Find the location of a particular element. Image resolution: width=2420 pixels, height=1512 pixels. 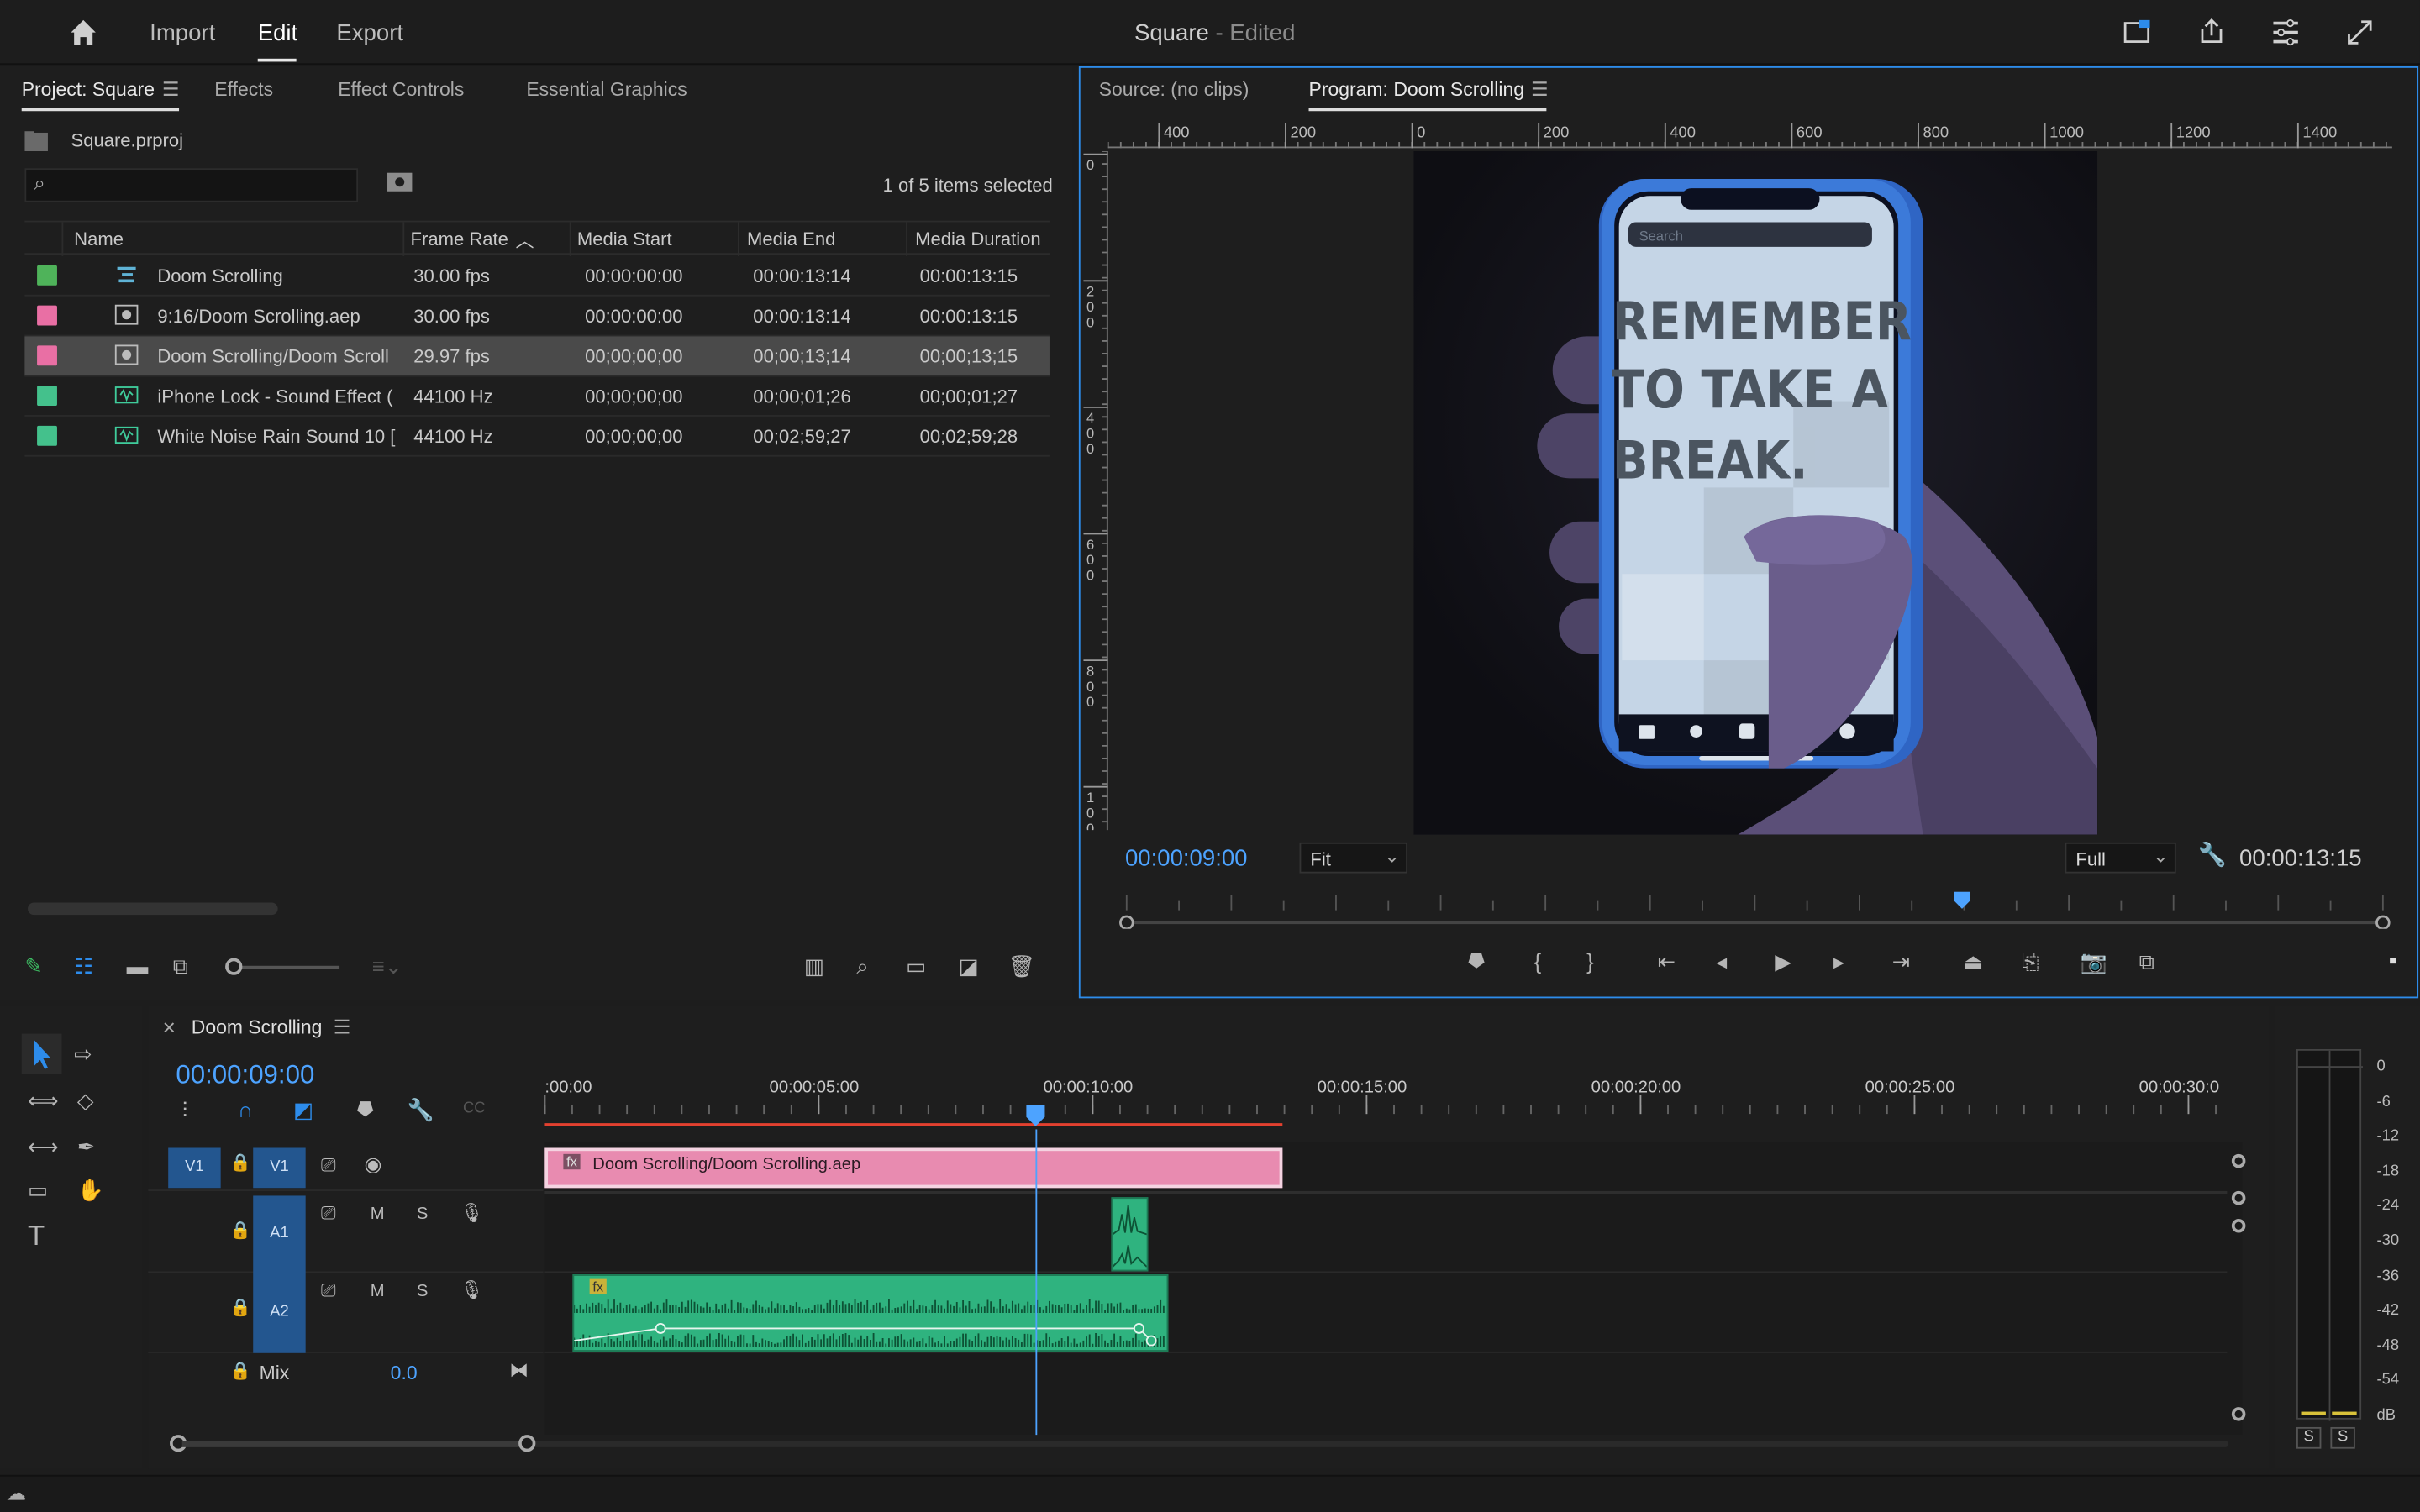

video-clip: fx Doom Scrolling/Doom Scrolling.aep is located at coordinates (913, 1168).